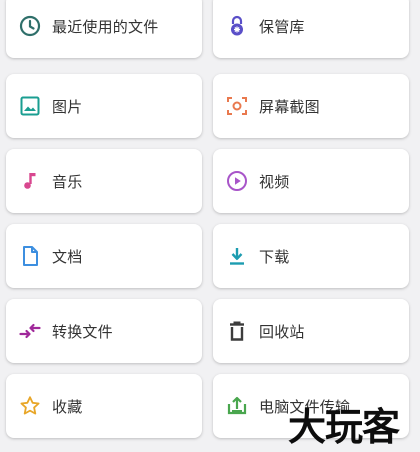  Describe the element at coordinates (104, 181) in the screenshot. I see `tile-music: 音乐` at that location.